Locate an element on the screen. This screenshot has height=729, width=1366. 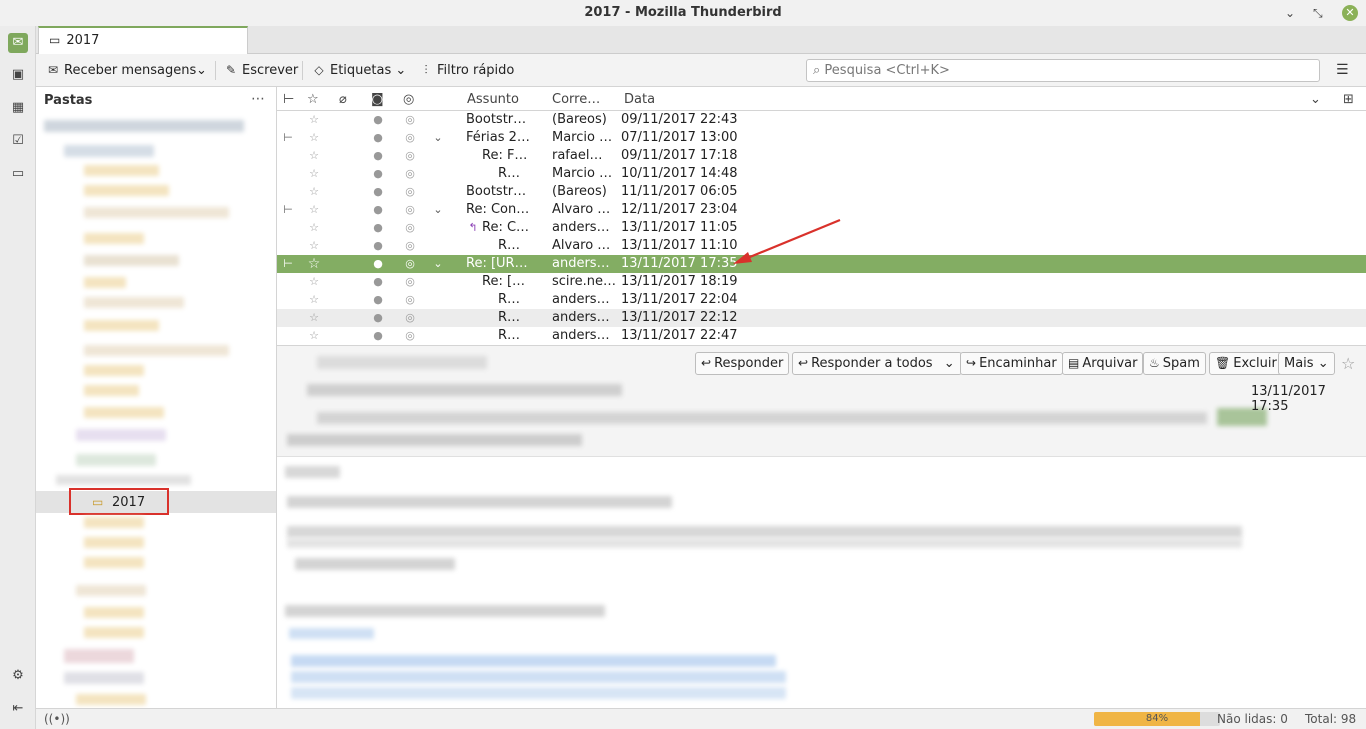
spam-button: ♨ Spam is located at coordinates (1174, 363).